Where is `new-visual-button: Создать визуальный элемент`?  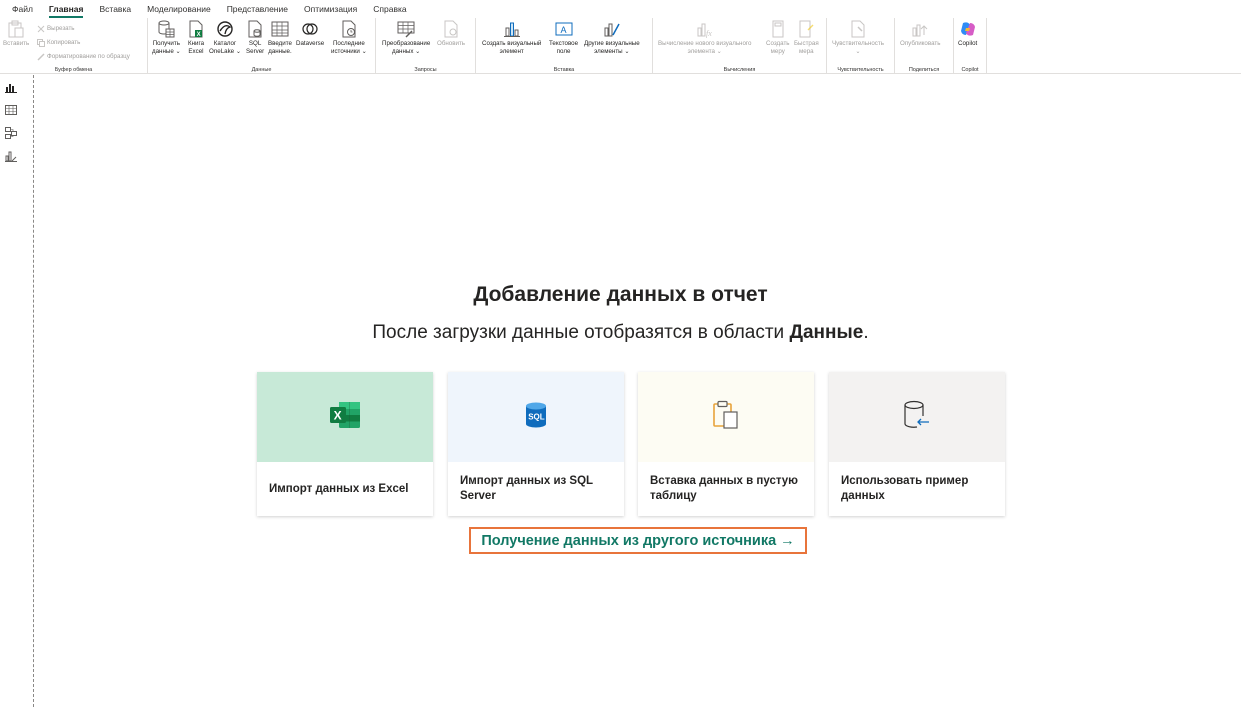 new-visual-button: Создать визуальный элемент is located at coordinates (511, 38).